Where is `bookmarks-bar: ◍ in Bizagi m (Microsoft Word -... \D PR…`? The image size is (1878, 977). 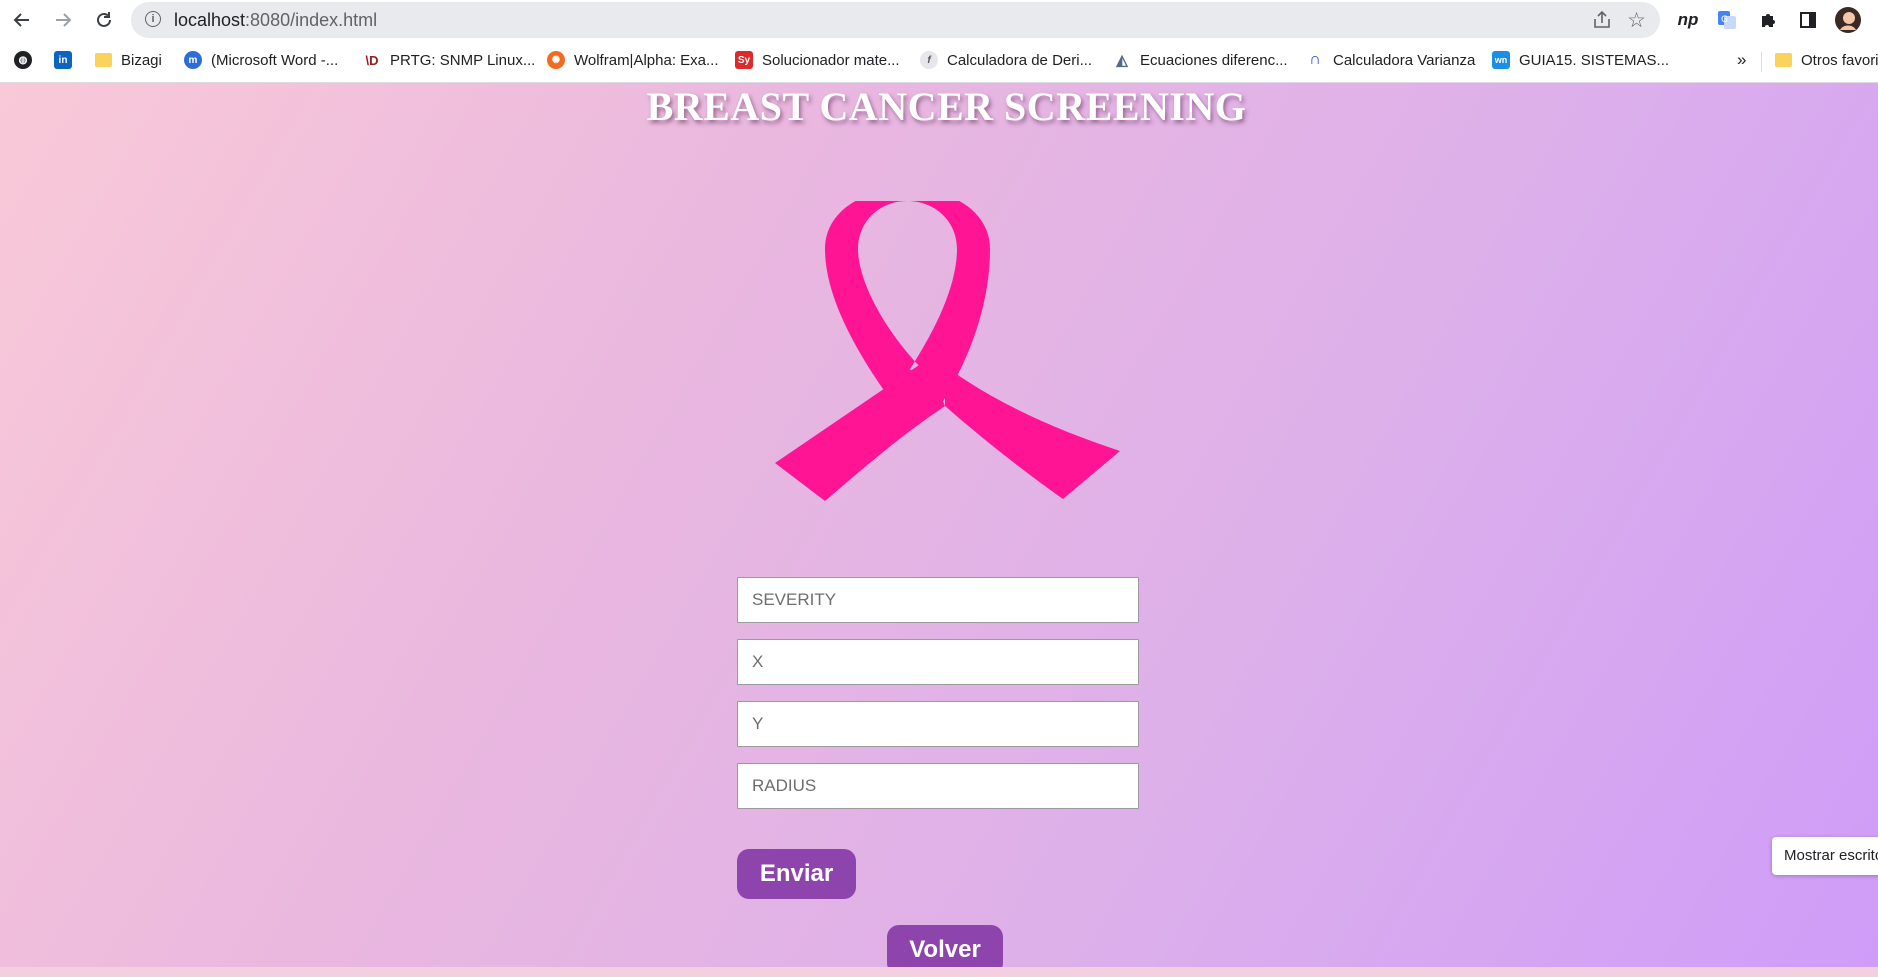
bookmarks-bar: ◍ in Bizagi m (Microsoft Word -... \D PR… is located at coordinates (939, 61).